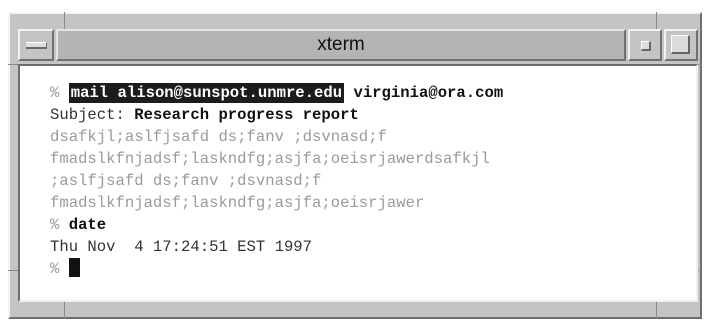 This screenshot has height=325, width=706. I want to click on terminal-line-prompt: %, so click(373, 269).